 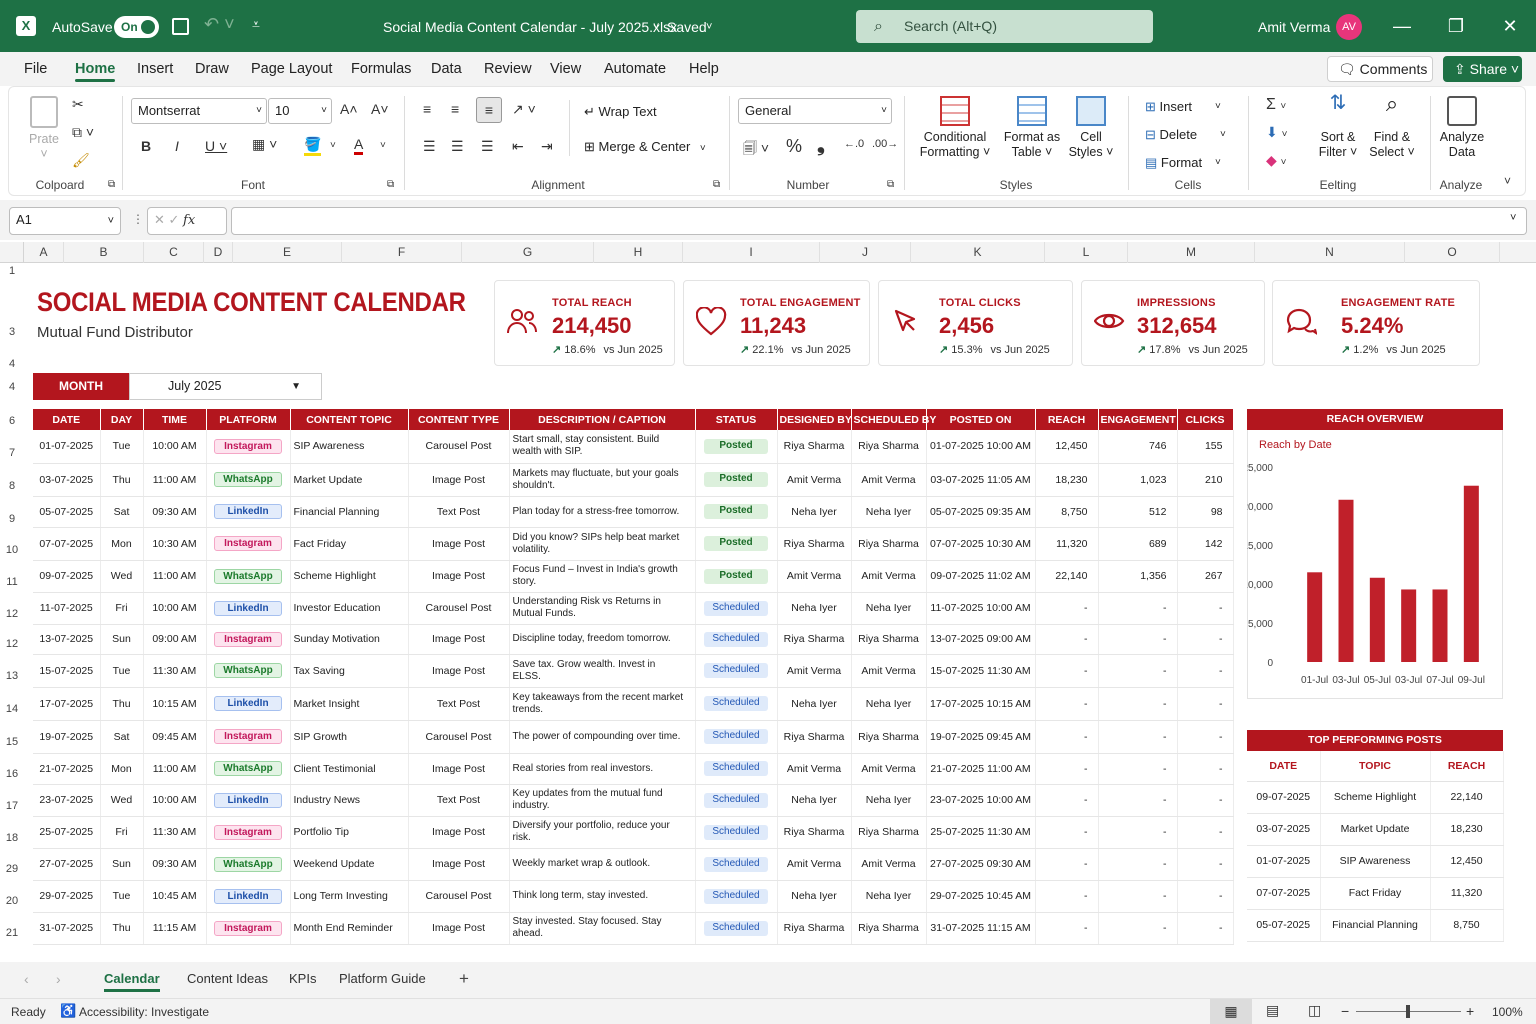 What do you see at coordinates (111, 184) in the screenshot?
I see `clipboard-launcher-icon: ⧉` at bounding box center [111, 184].